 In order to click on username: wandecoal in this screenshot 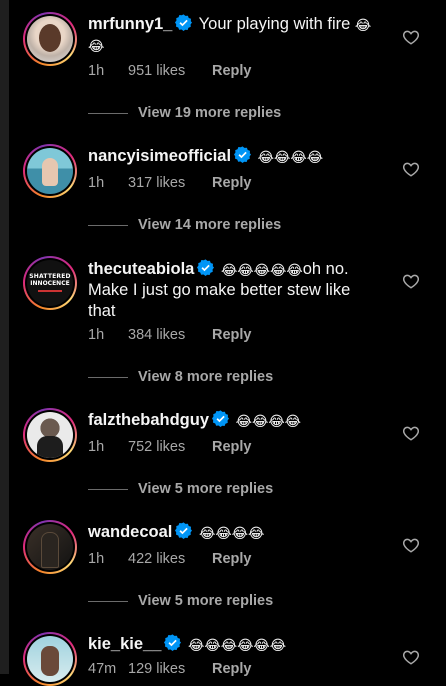, I will do `click(130, 532)`.